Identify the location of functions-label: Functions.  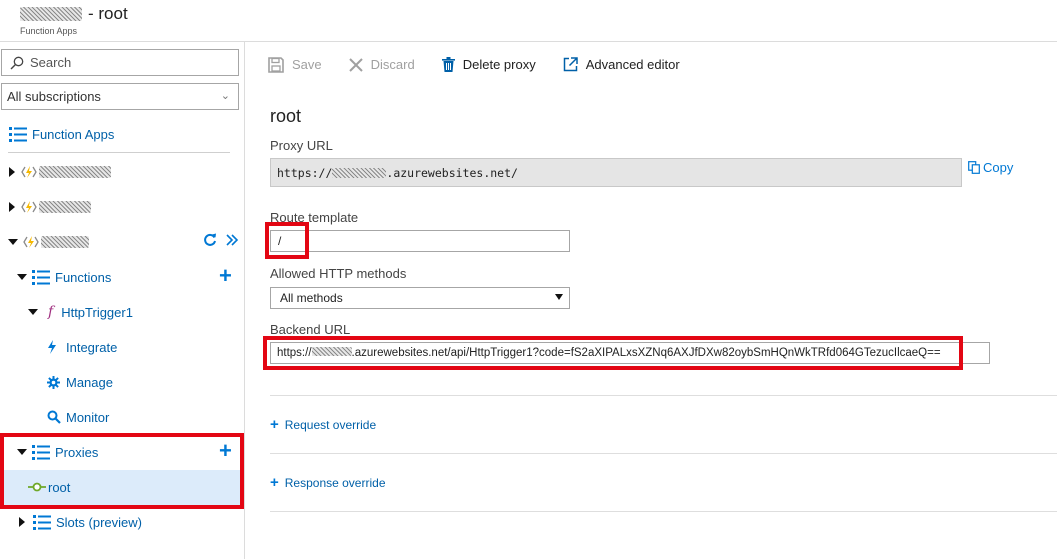
(83, 277).